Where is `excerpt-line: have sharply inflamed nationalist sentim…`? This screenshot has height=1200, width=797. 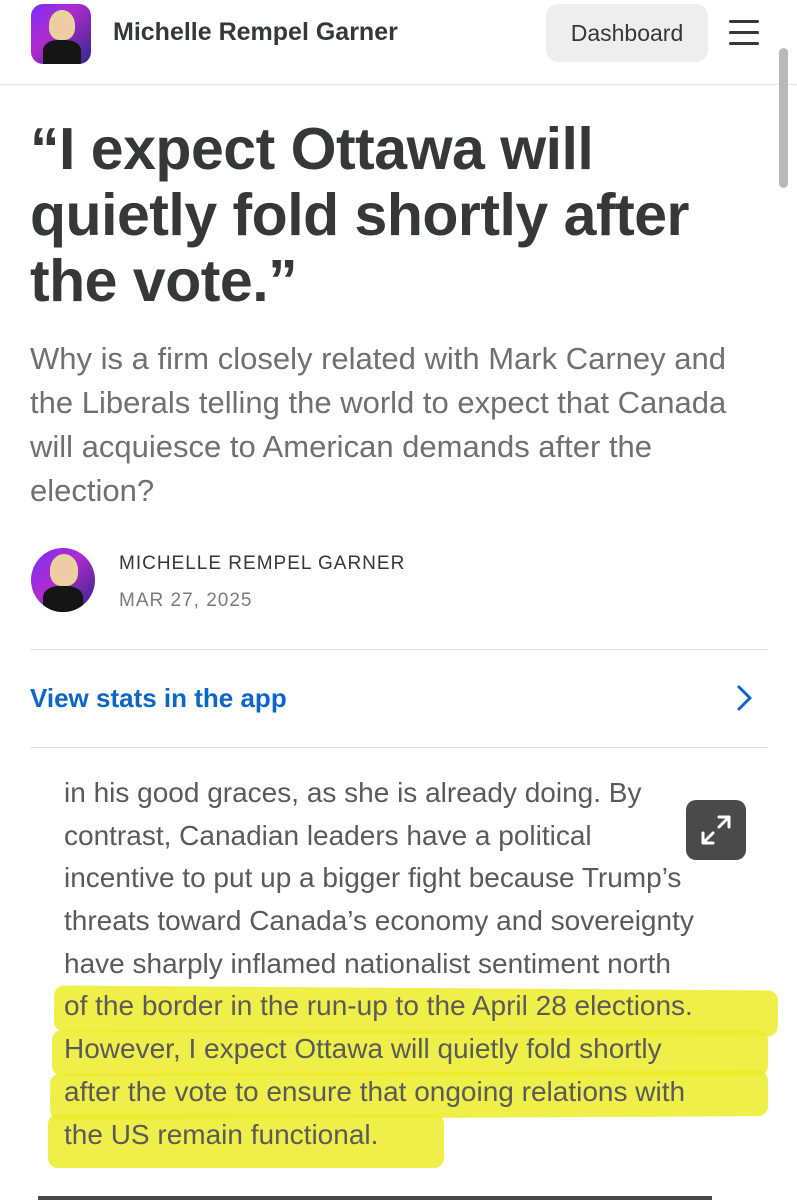 excerpt-line: have sharply inflamed nationalist sentim… is located at coordinates (368, 963).